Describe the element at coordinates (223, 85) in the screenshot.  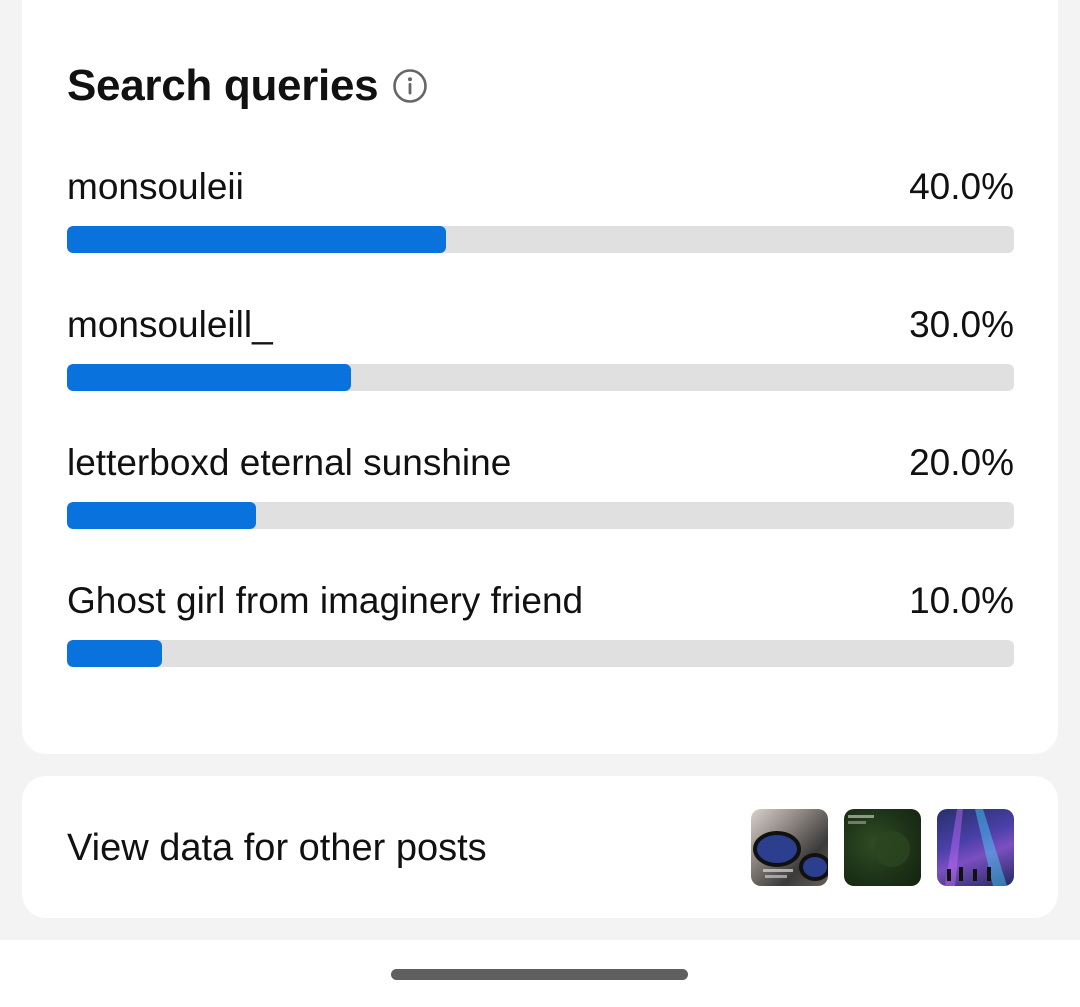
I see `search-queries-title: Search queries` at that location.